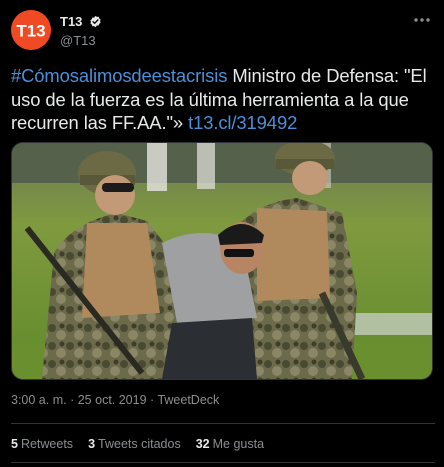 The height and width of the screenshot is (467, 444). I want to click on retweets-stat: 5 Retweets, so click(42, 444).